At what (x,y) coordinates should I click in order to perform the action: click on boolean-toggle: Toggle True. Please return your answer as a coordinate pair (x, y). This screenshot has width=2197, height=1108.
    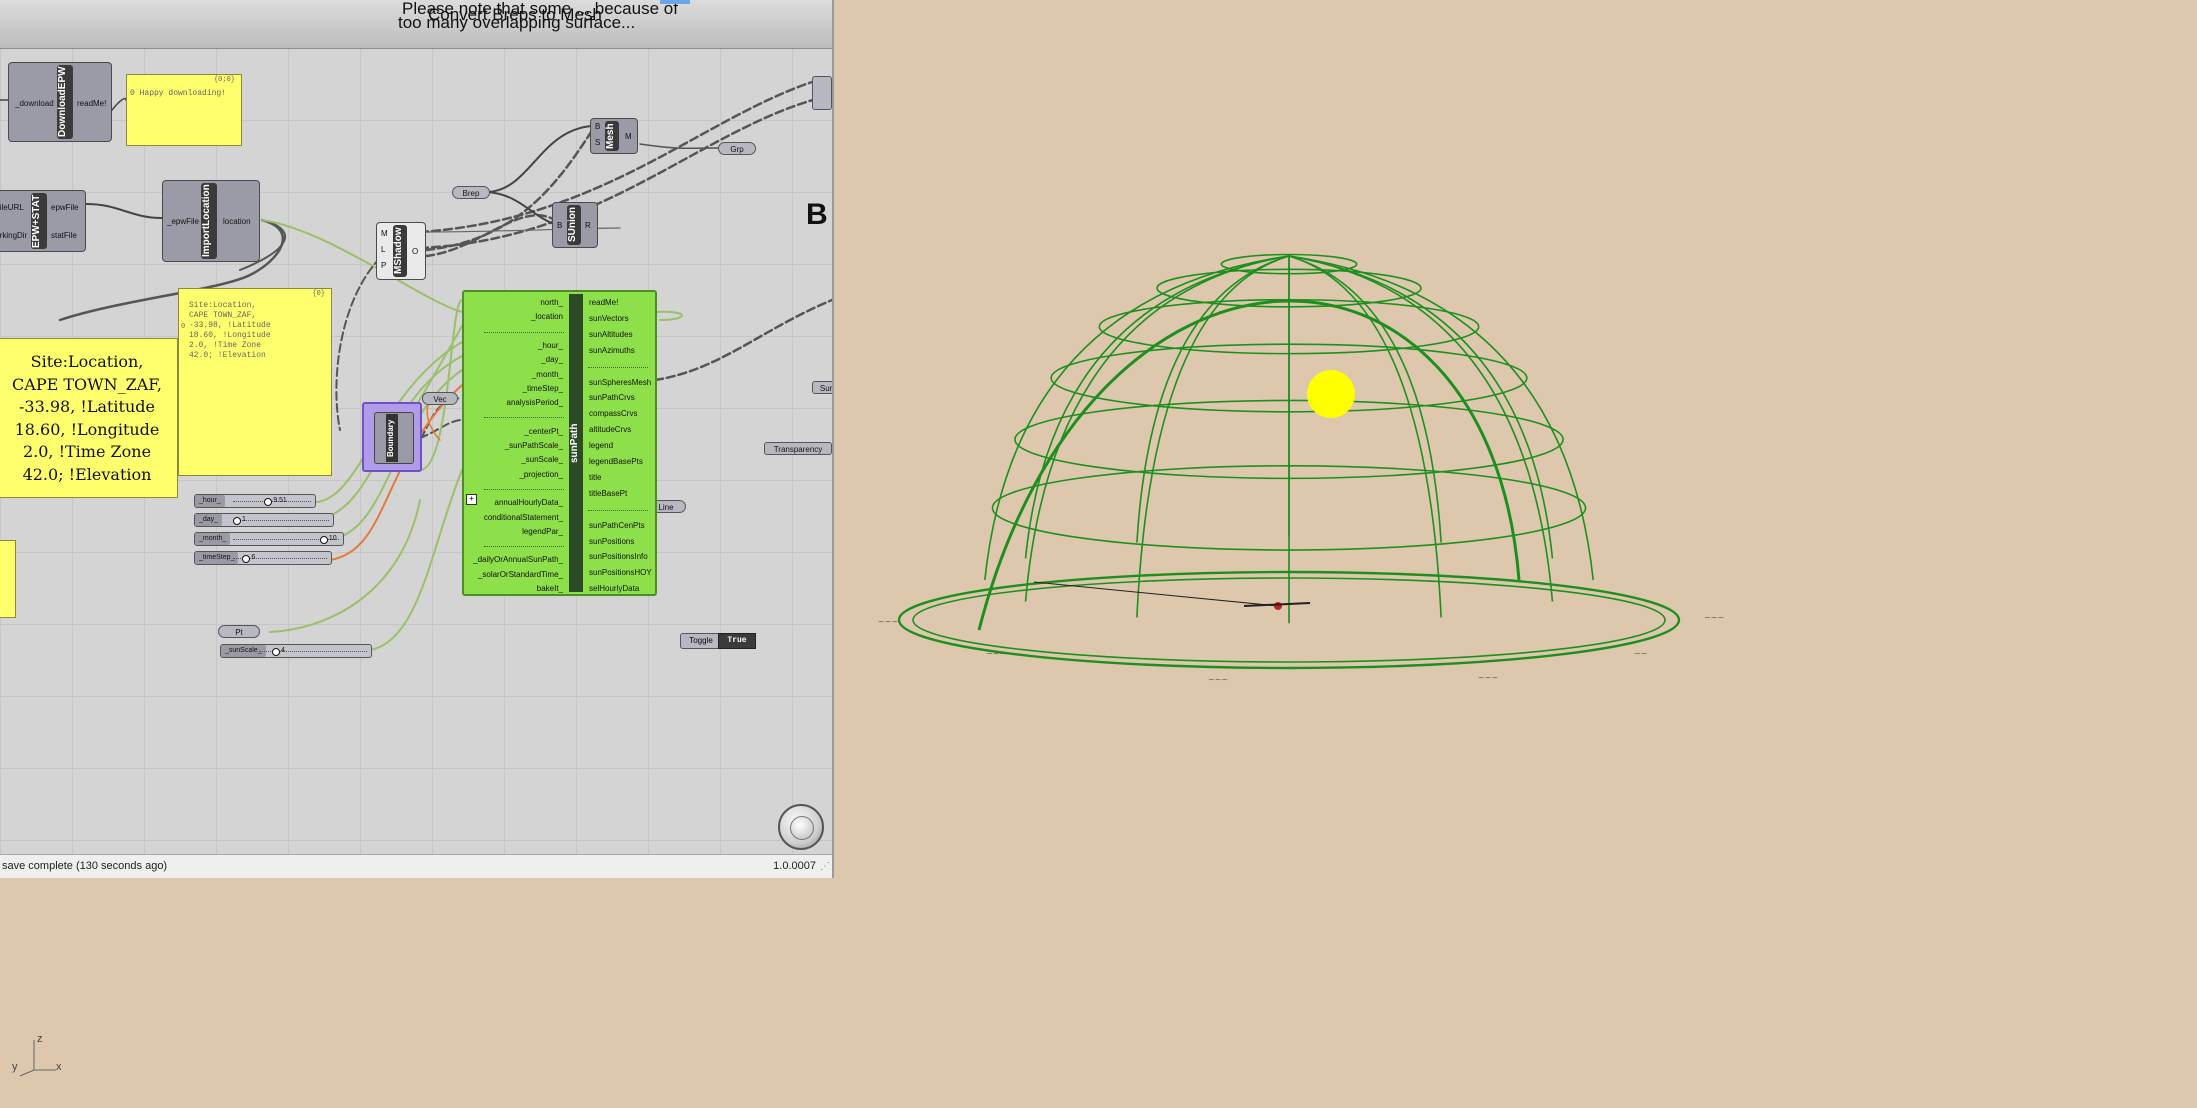
    Looking at the image, I should click on (719, 641).